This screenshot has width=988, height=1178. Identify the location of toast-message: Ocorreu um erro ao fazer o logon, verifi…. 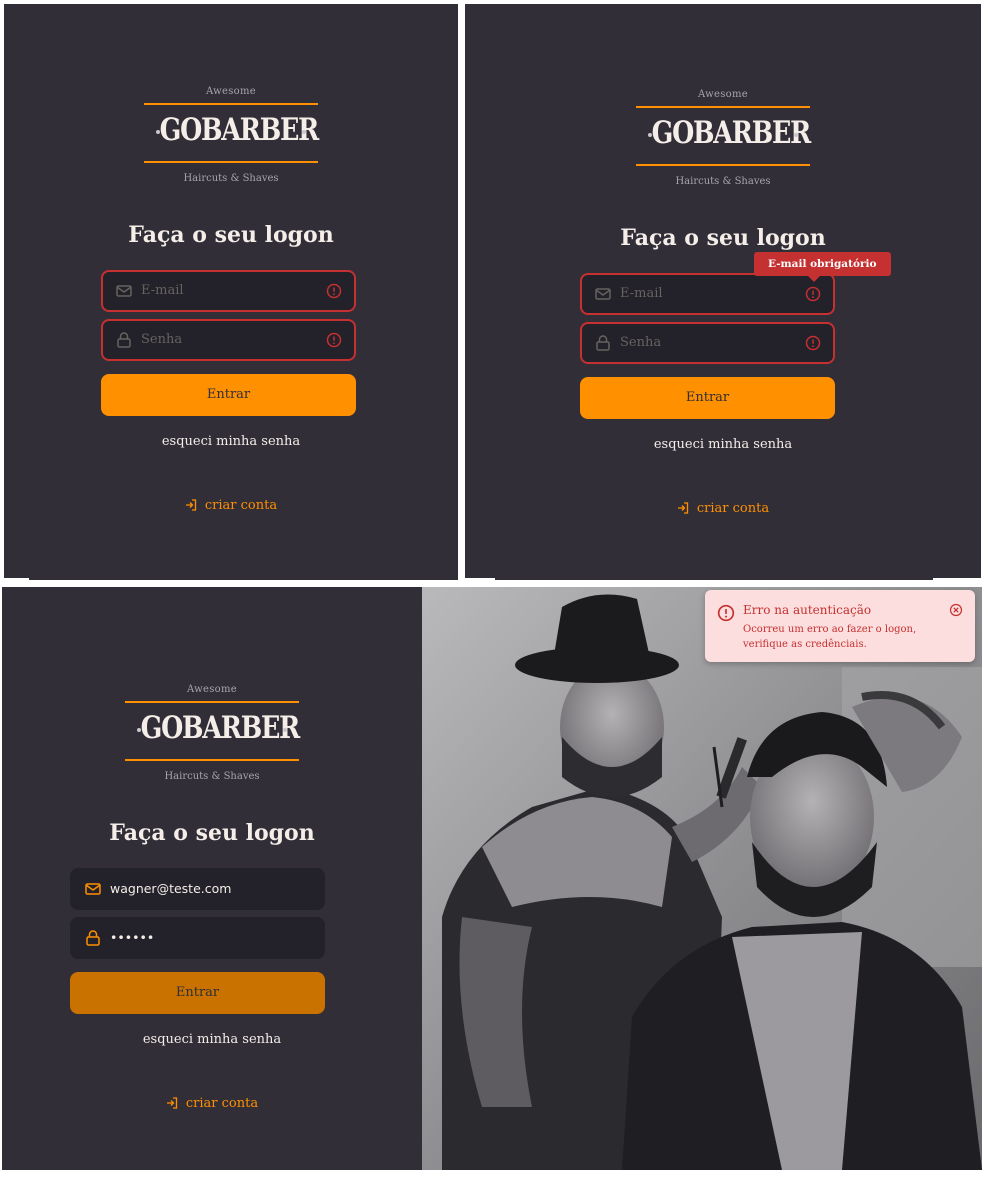
(830, 637).